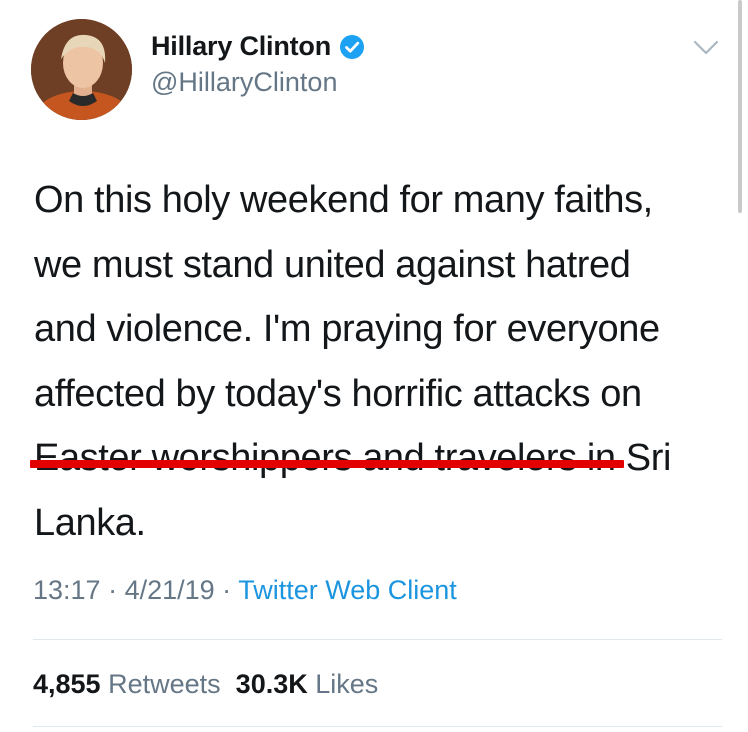 This screenshot has height=732, width=748. Describe the element at coordinates (352, 46) in the screenshot. I see `verified-badge-icon` at that location.